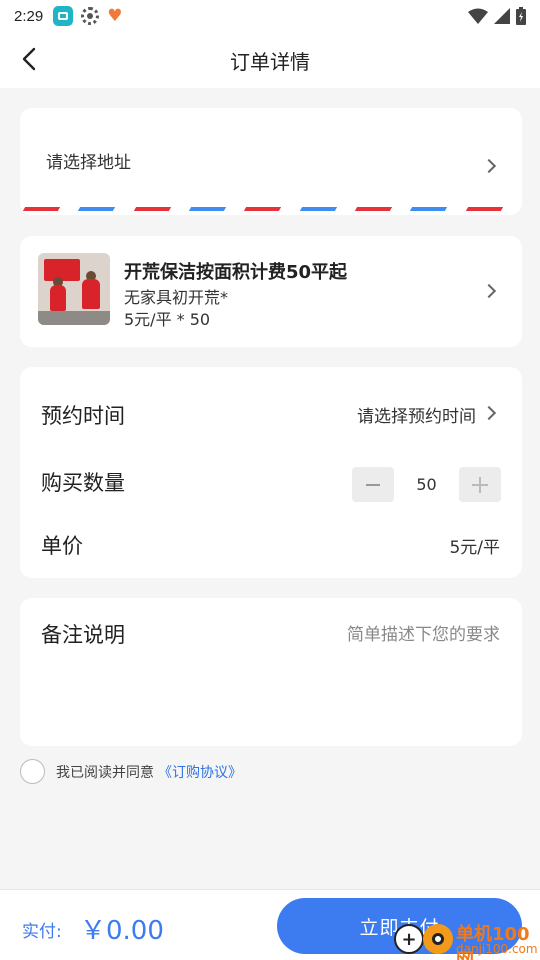 The height and width of the screenshot is (960, 540). Describe the element at coordinates (83, 635) in the screenshot. I see `remark-label: 备注说明` at that location.